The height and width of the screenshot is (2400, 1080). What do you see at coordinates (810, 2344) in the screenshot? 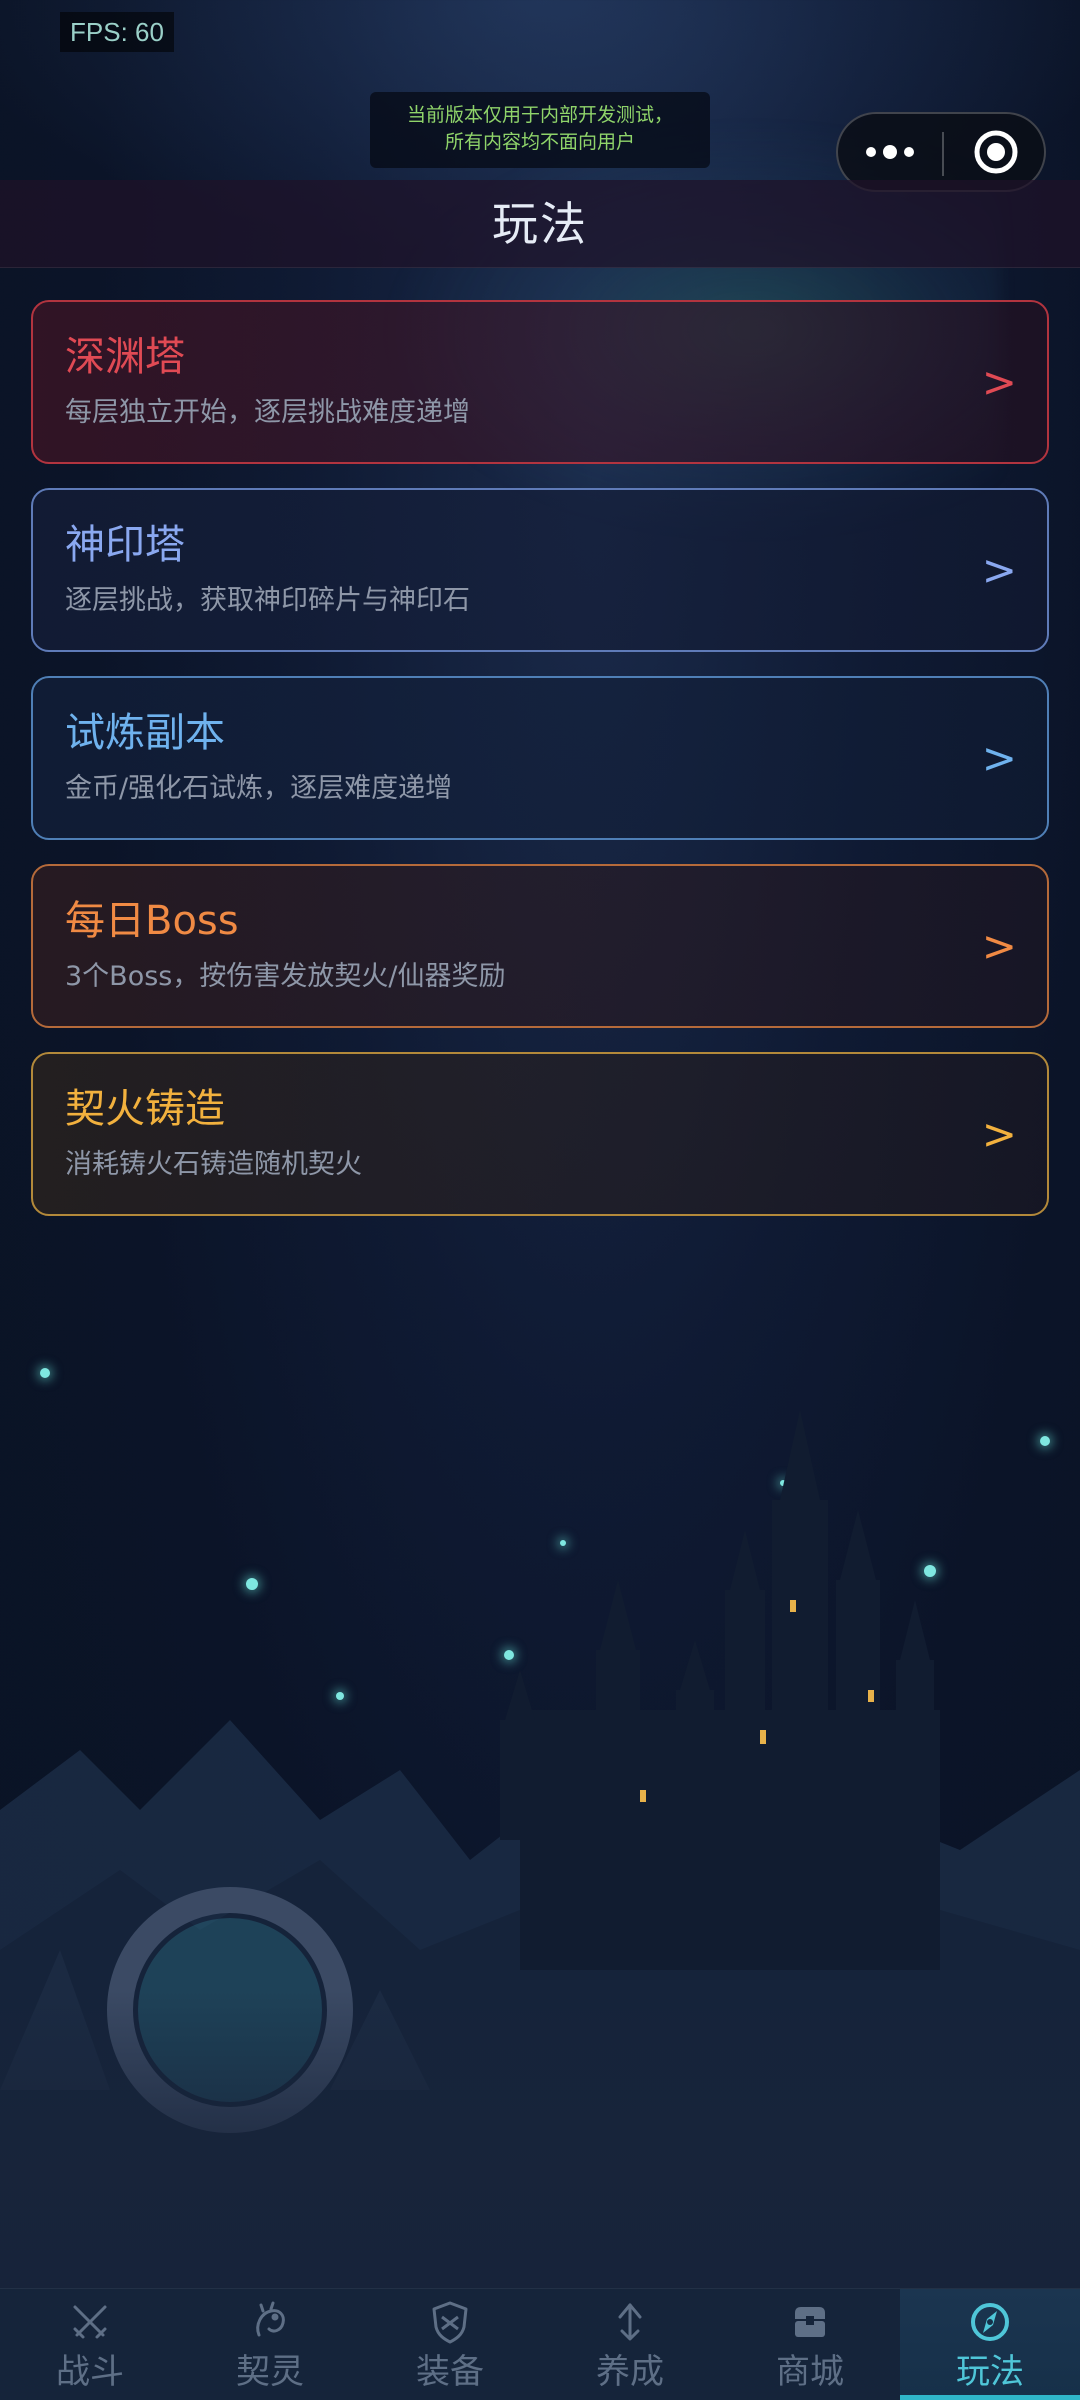
I see `tab-shop: 商城` at bounding box center [810, 2344].